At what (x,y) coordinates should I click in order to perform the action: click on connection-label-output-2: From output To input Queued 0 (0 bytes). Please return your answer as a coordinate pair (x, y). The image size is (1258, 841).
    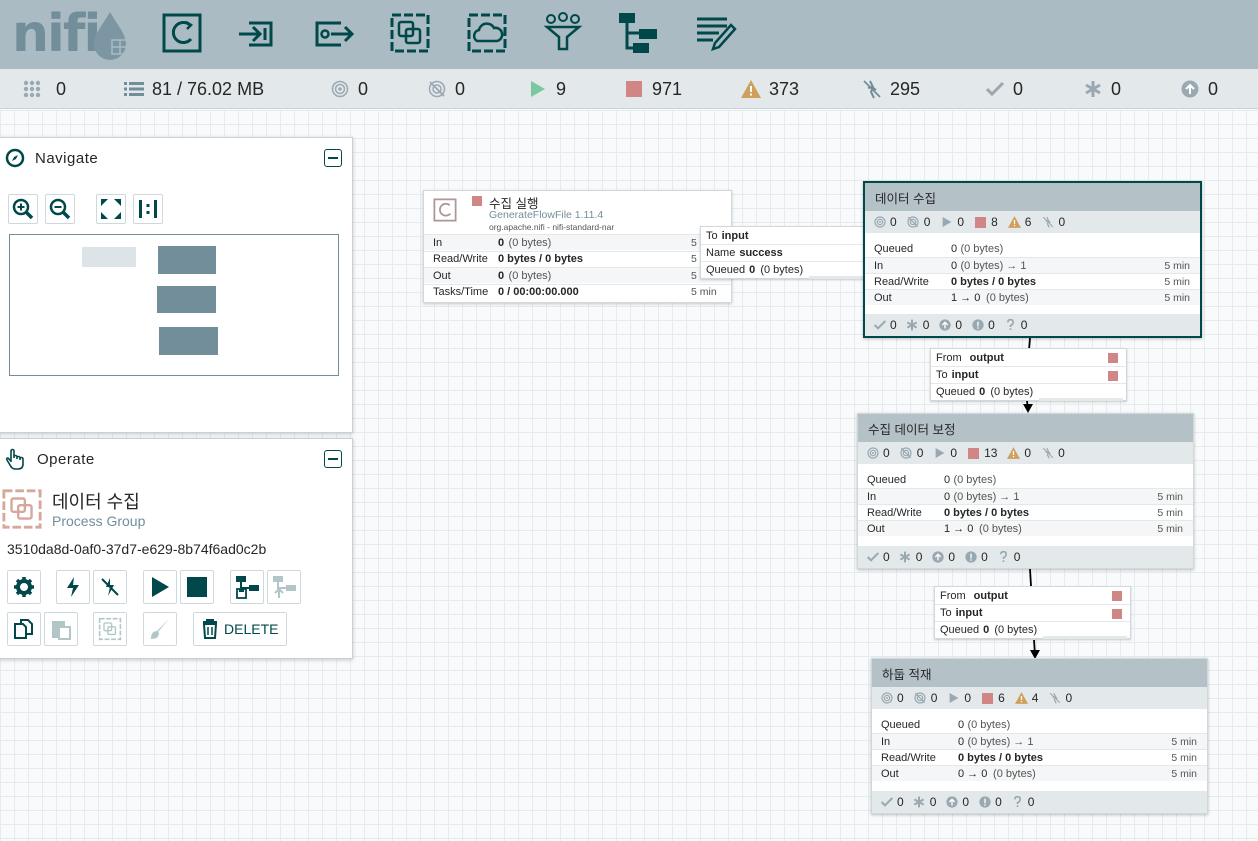
    Looking at the image, I should click on (1032, 612).